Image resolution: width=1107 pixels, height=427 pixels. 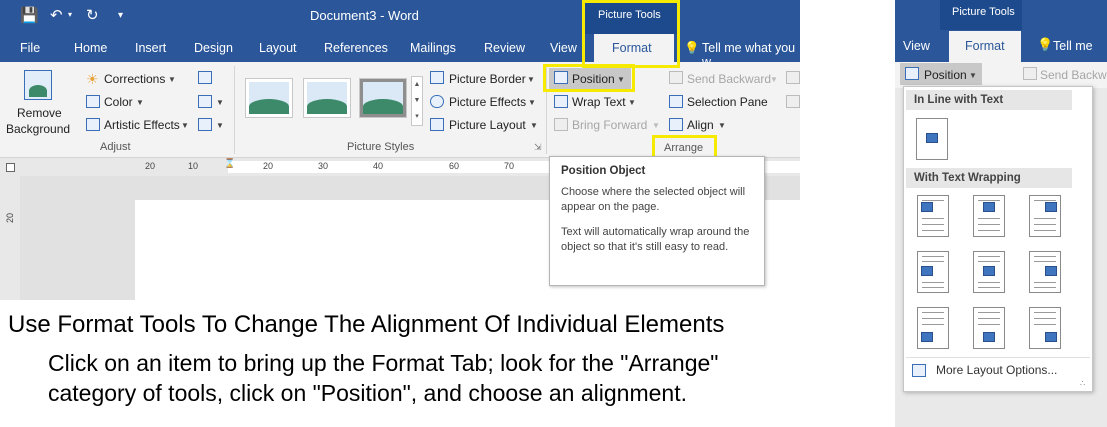 I want to click on wrap-text-dropdown-icon: ▼, so click(x=632, y=102).